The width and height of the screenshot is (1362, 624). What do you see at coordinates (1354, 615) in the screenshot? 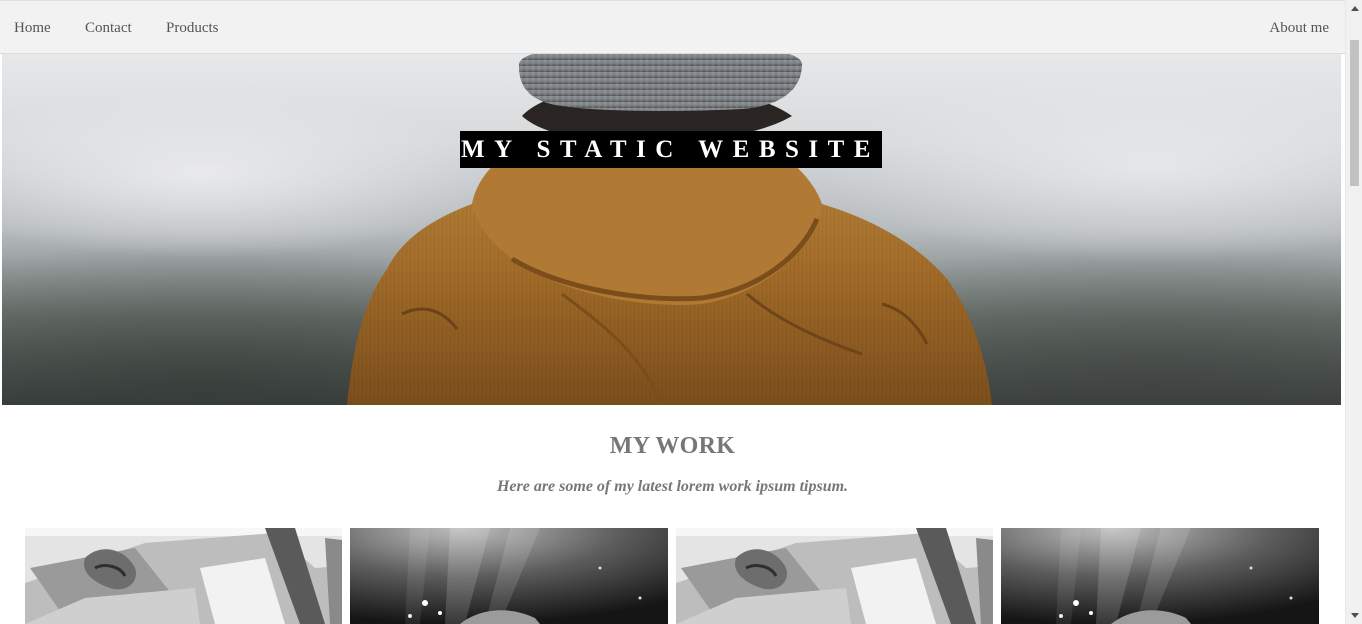
I see `scroll-down-arrow-icon` at bounding box center [1354, 615].